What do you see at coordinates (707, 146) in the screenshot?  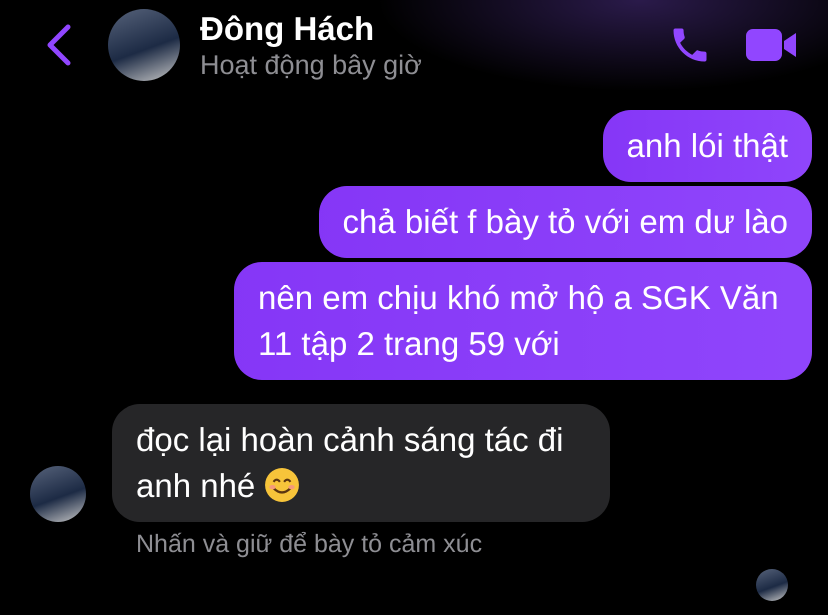 I see `sent-message: anh lói thật` at bounding box center [707, 146].